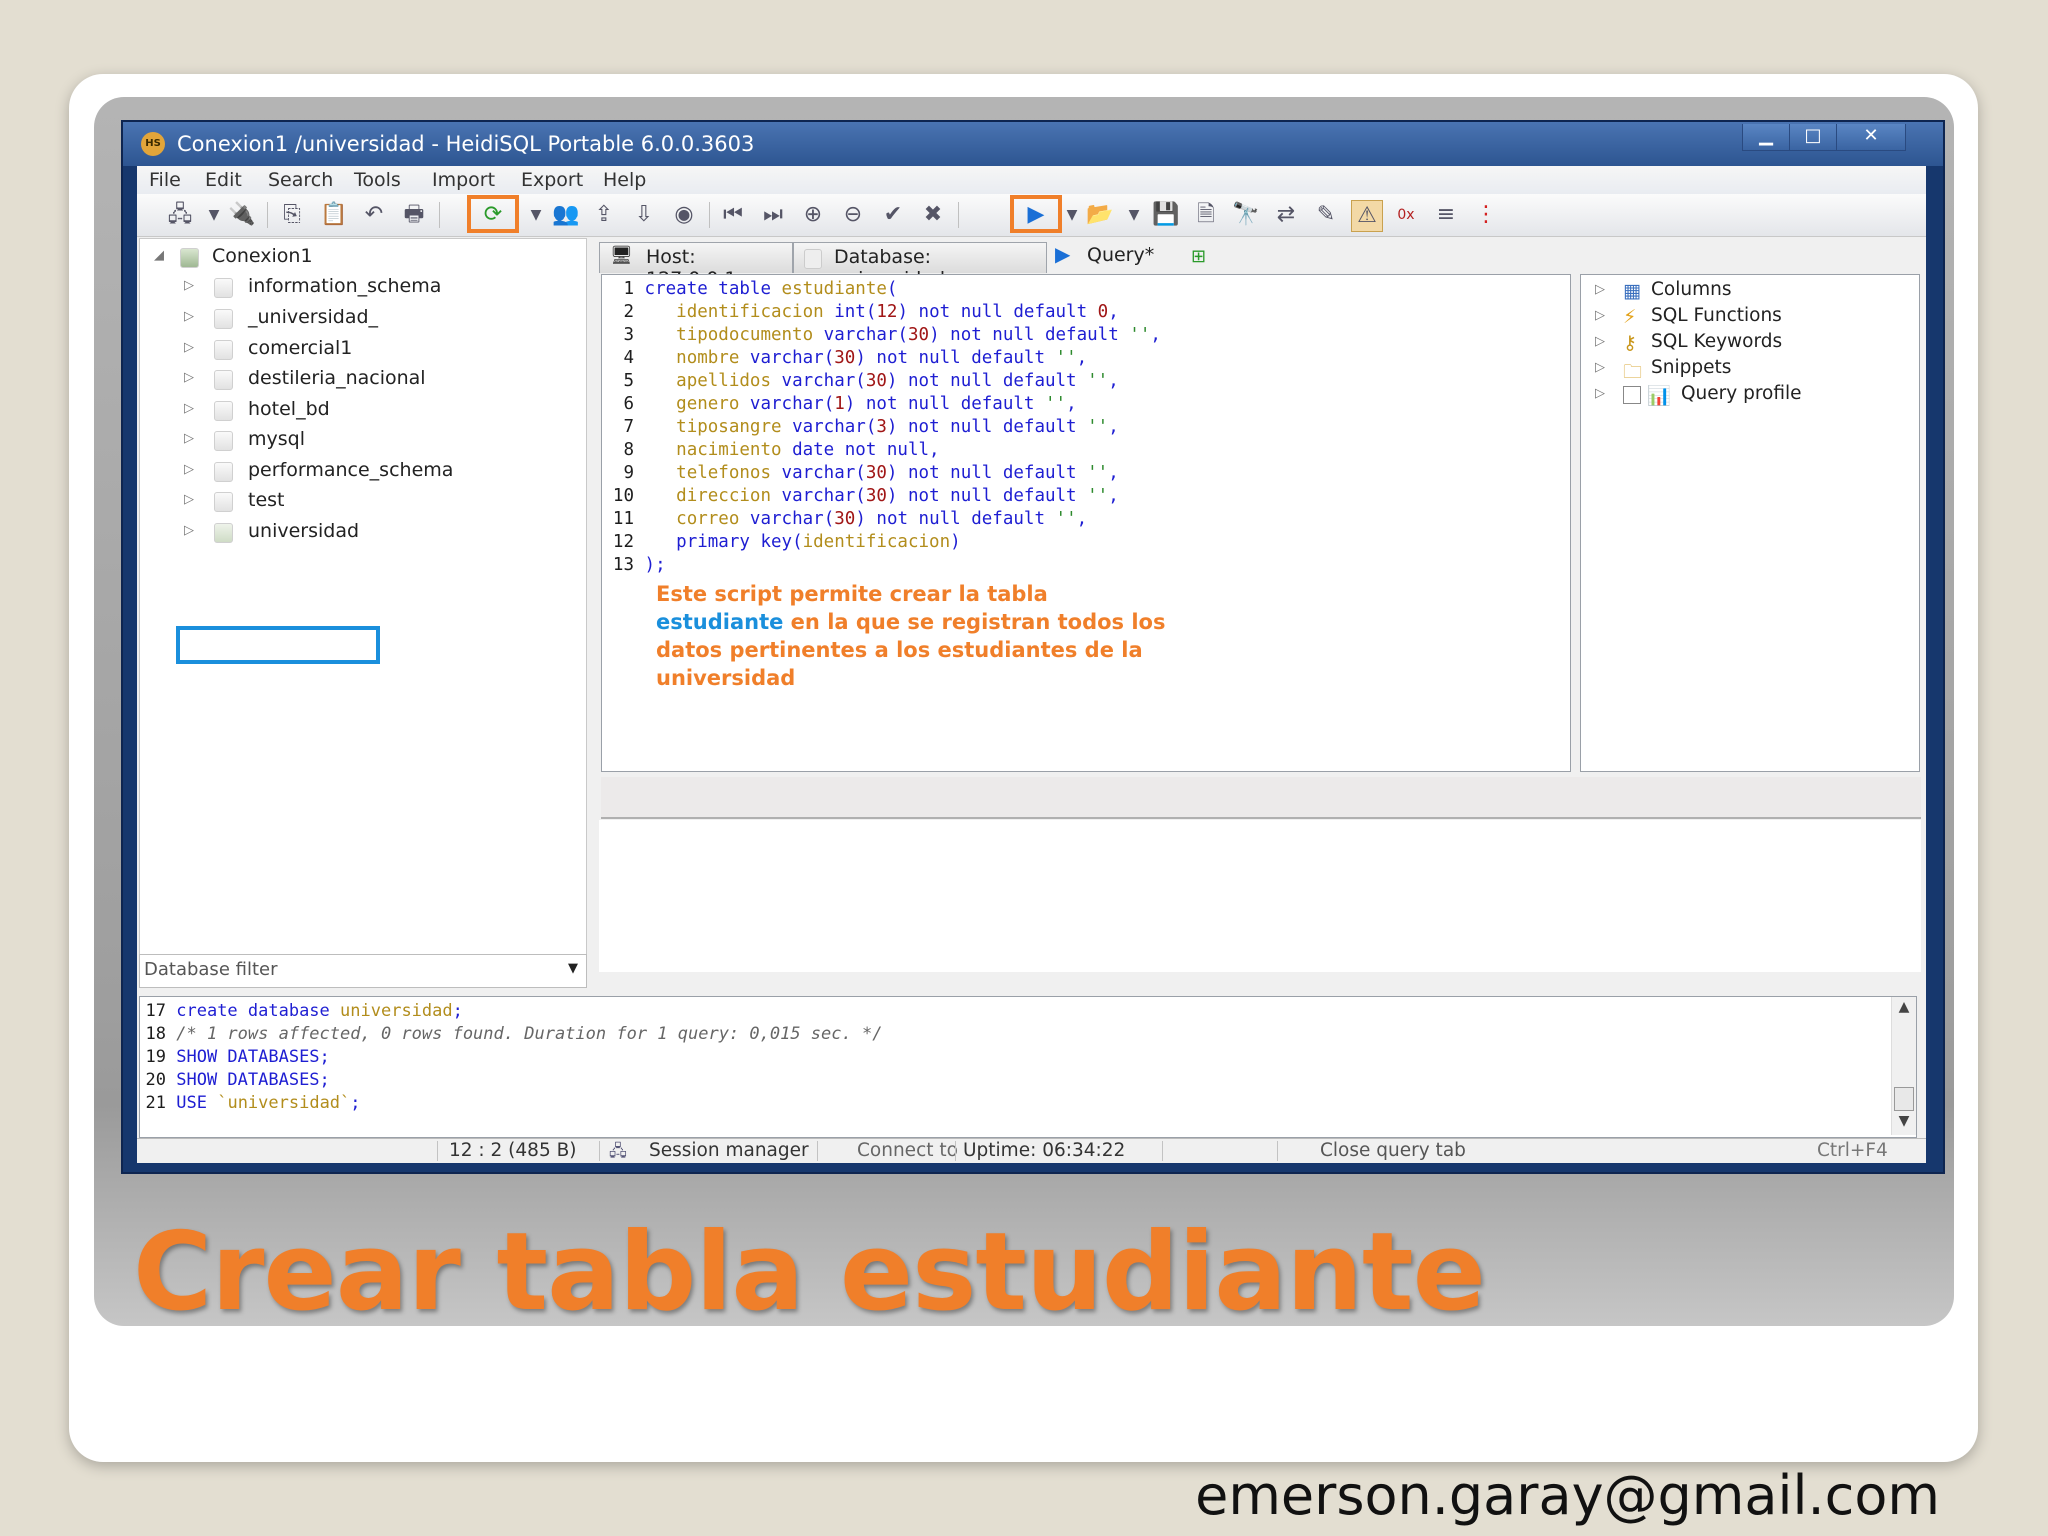 This screenshot has height=1536, width=2048. Describe the element at coordinates (1206, 215) in the screenshot. I see `save-snippet-icon: 🗎` at that location.